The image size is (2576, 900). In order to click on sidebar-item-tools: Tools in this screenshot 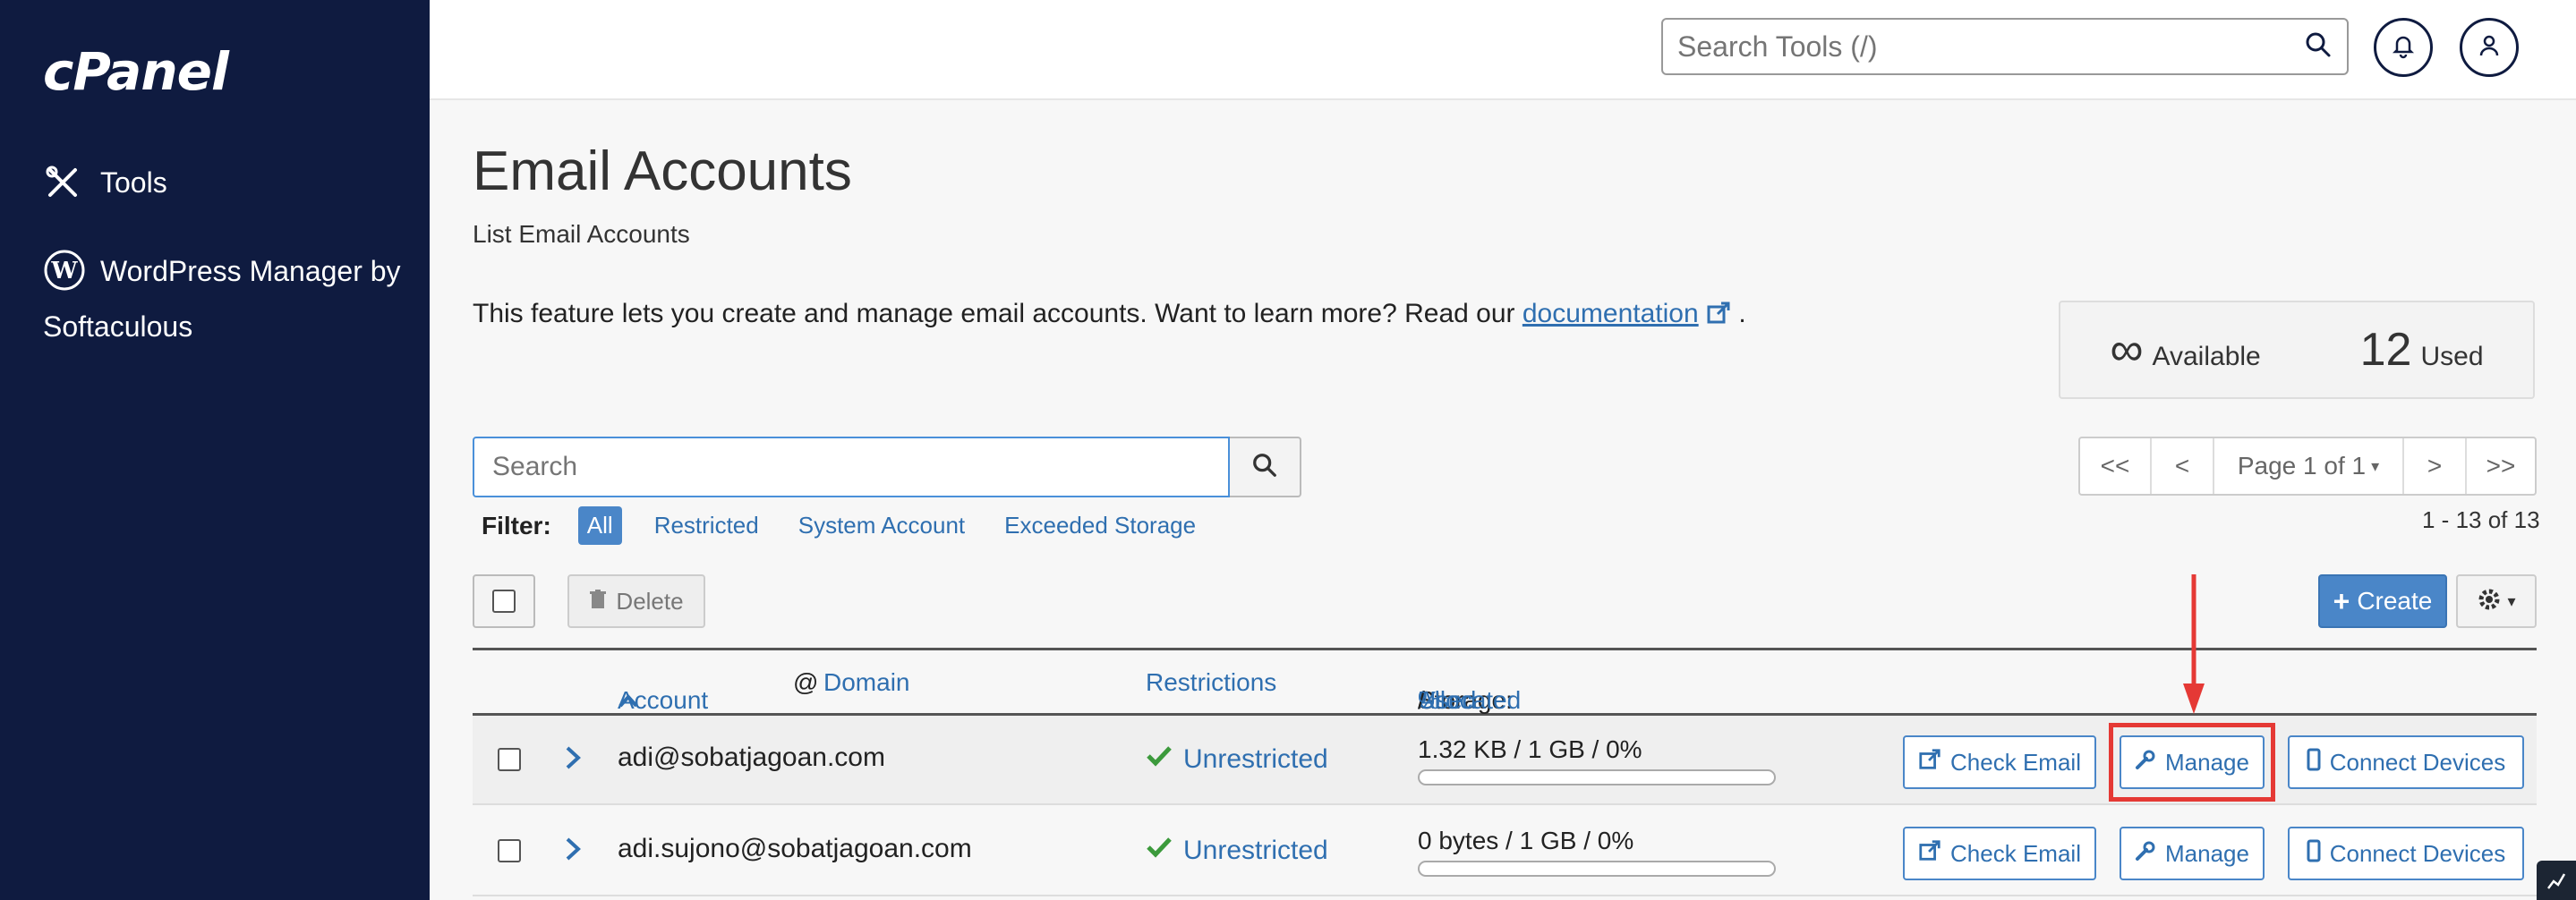, I will do `click(105, 182)`.